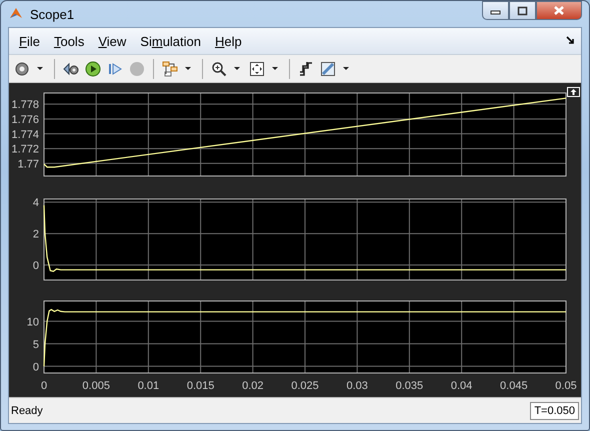  I want to click on simulation-time: T=0.050, so click(554, 411).